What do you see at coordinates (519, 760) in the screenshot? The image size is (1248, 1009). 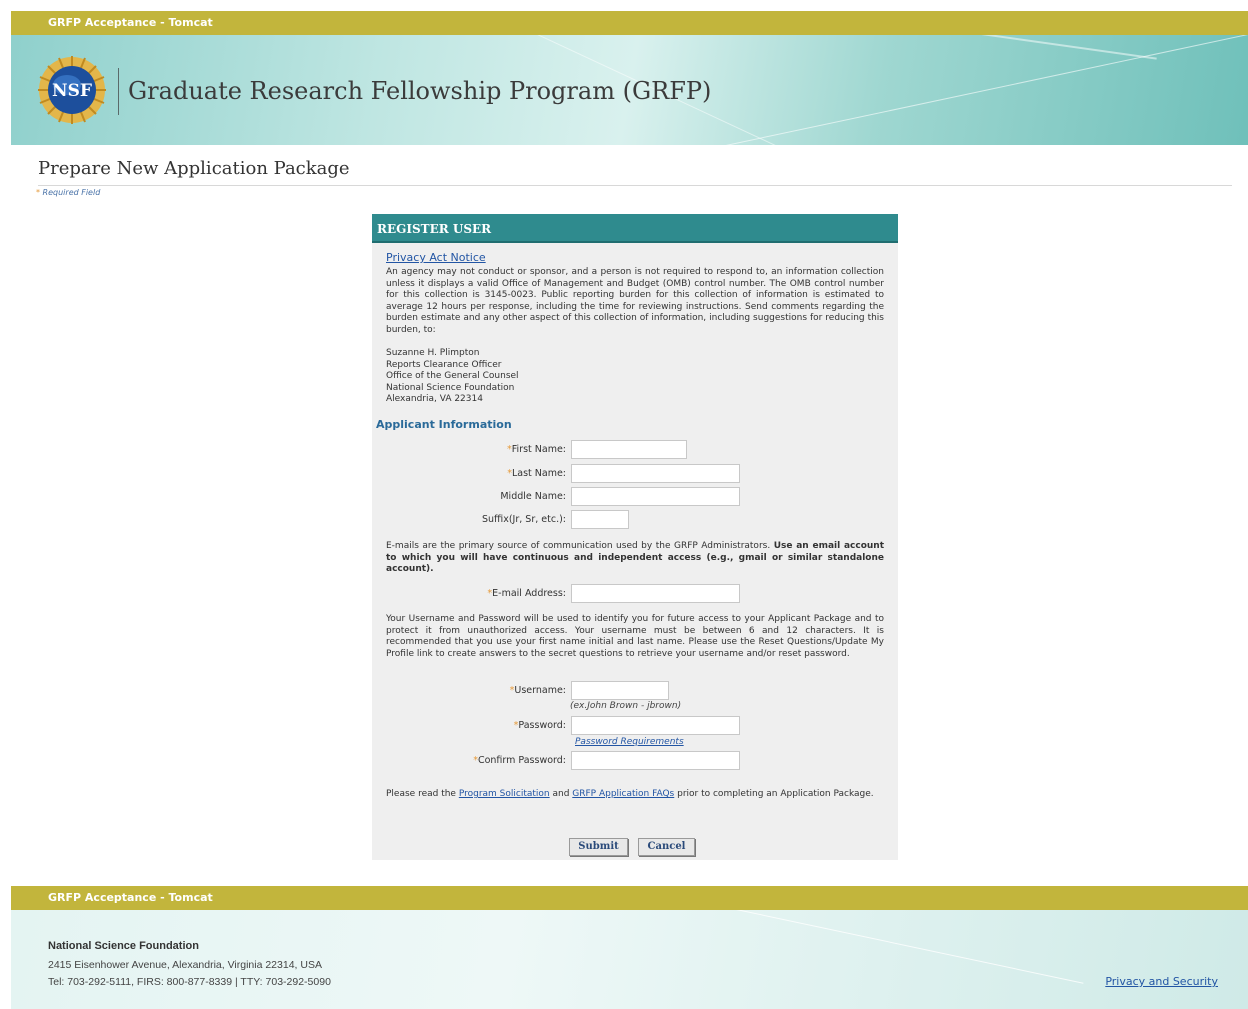 I see `confirm-password-label: *Confirm Password:` at bounding box center [519, 760].